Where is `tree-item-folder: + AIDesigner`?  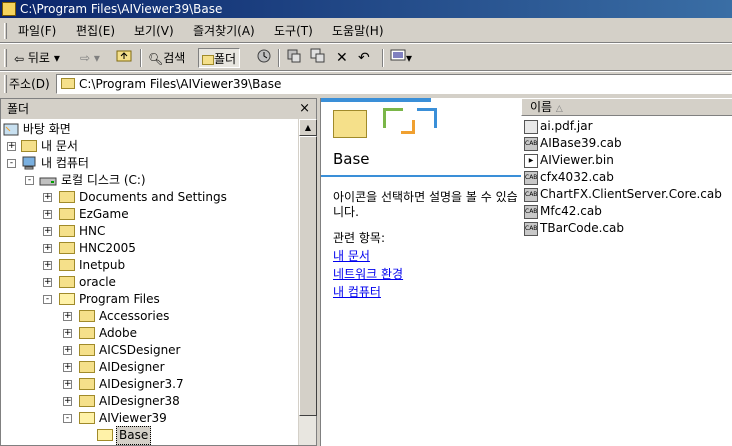
tree-item-folder: + AIDesigner is located at coordinates (146, 367).